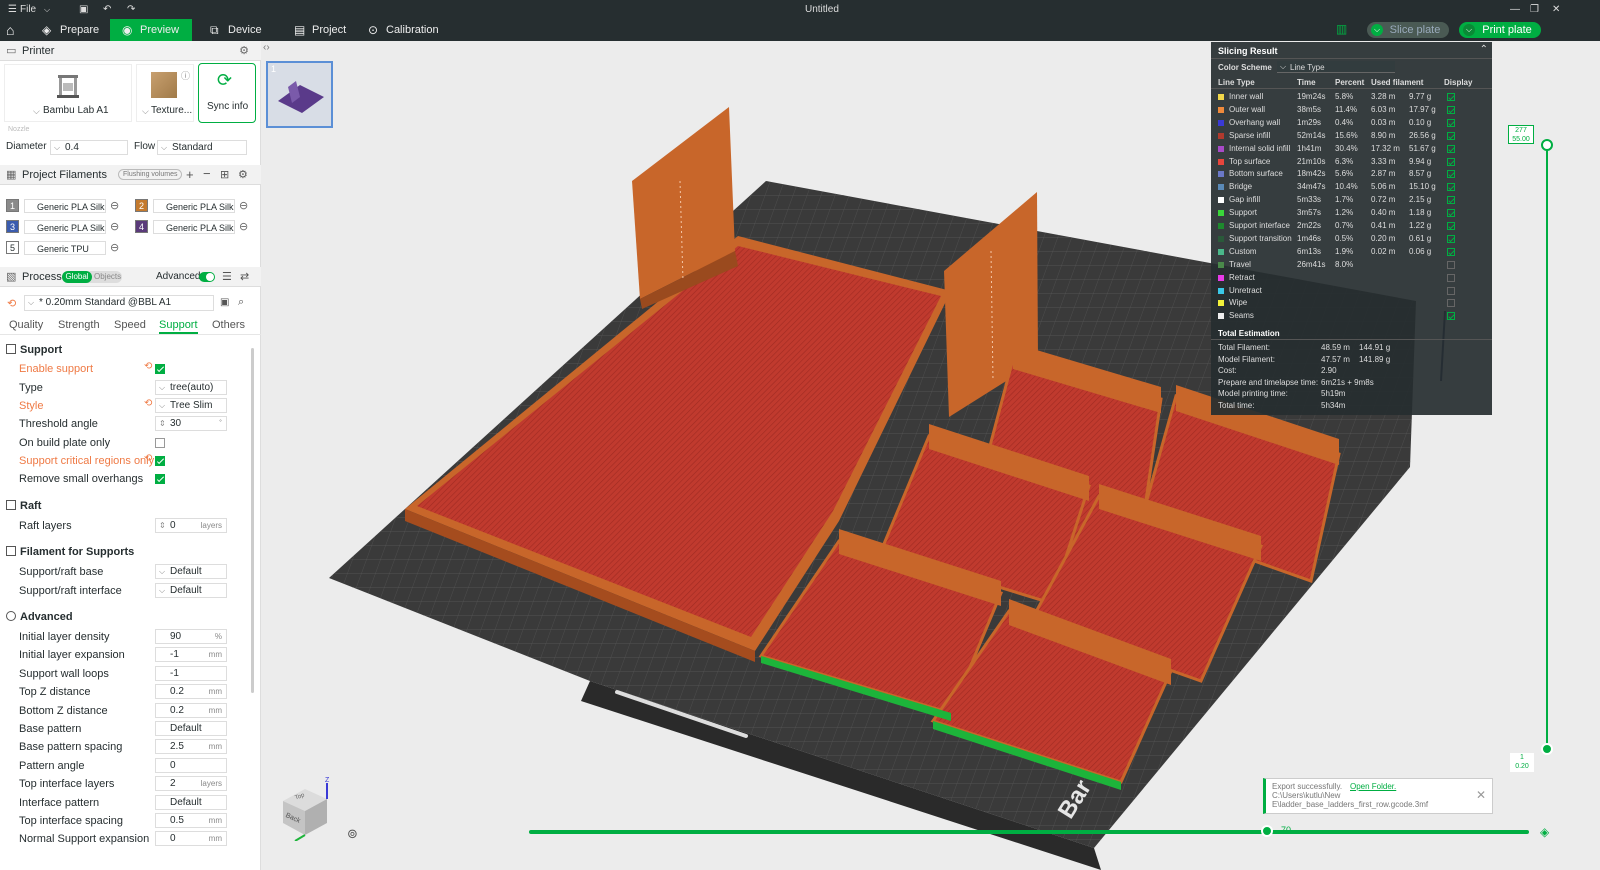 The image size is (1600, 870). What do you see at coordinates (1341, 29) in the screenshot?
I see `layout-icon: ▥` at bounding box center [1341, 29].